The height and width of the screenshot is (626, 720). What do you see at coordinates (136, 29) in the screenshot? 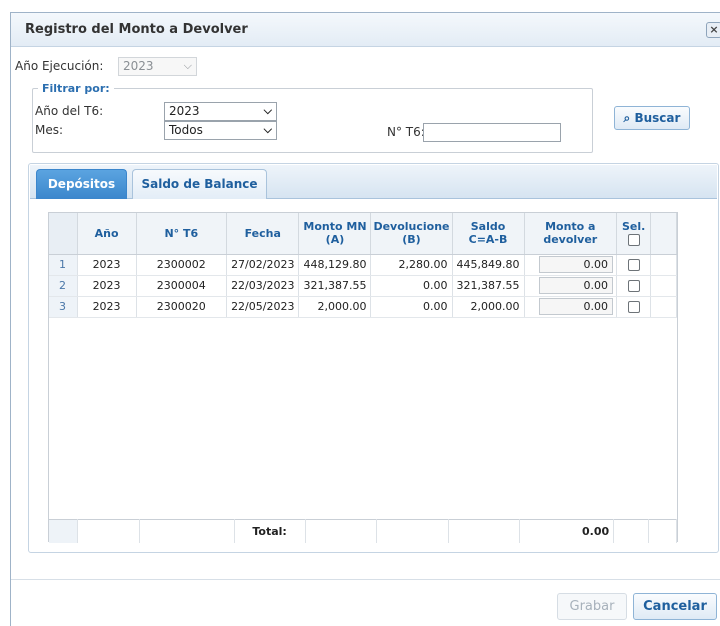
I see `dialog-title: Registro del Monto a Devolver` at bounding box center [136, 29].